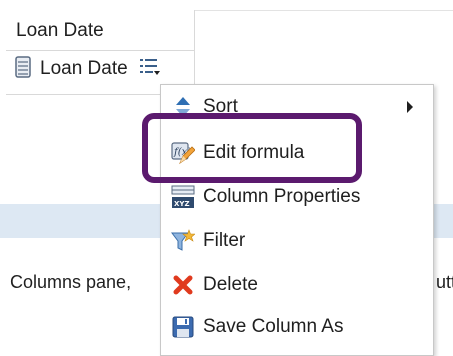 The image size is (453, 356). Describe the element at coordinates (183, 107) in the screenshot. I see `sort-icon` at that location.